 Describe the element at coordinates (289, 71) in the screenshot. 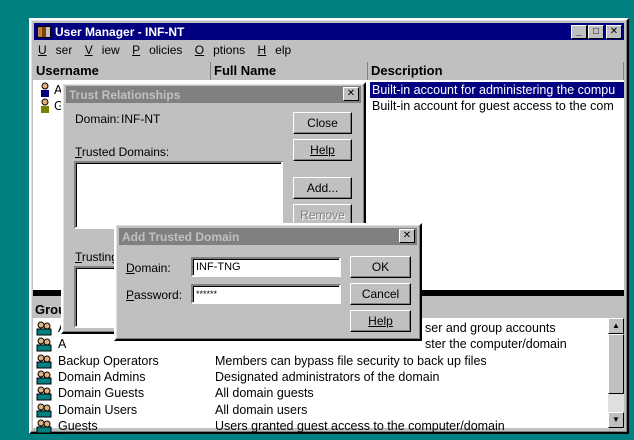

I see `column-full-name: Full Name` at that location.